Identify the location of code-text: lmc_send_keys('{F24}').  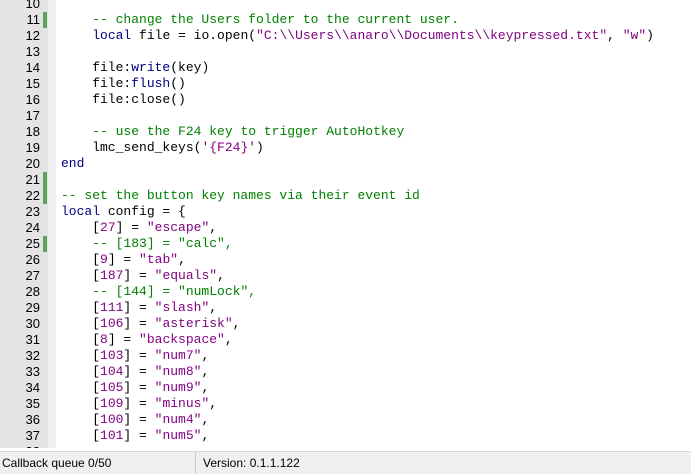
(162, 148).